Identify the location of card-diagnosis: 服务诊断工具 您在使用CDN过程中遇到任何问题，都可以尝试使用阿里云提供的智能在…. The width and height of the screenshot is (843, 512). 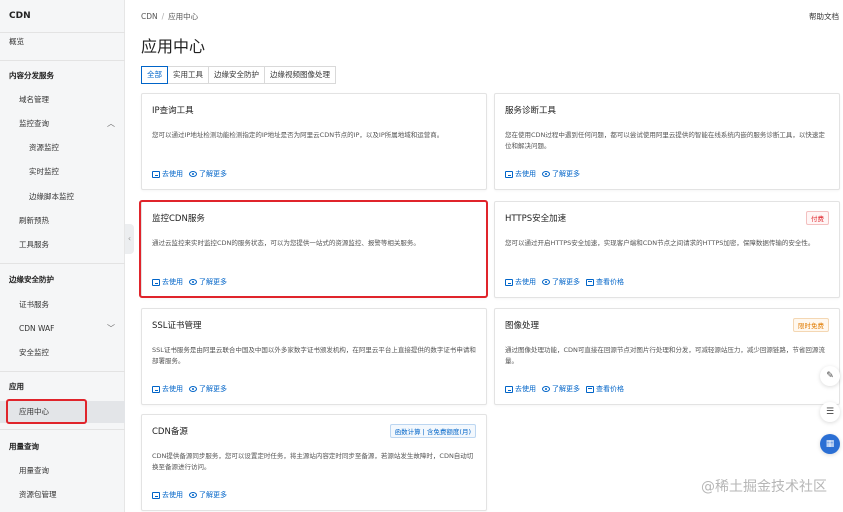
(667, 141).